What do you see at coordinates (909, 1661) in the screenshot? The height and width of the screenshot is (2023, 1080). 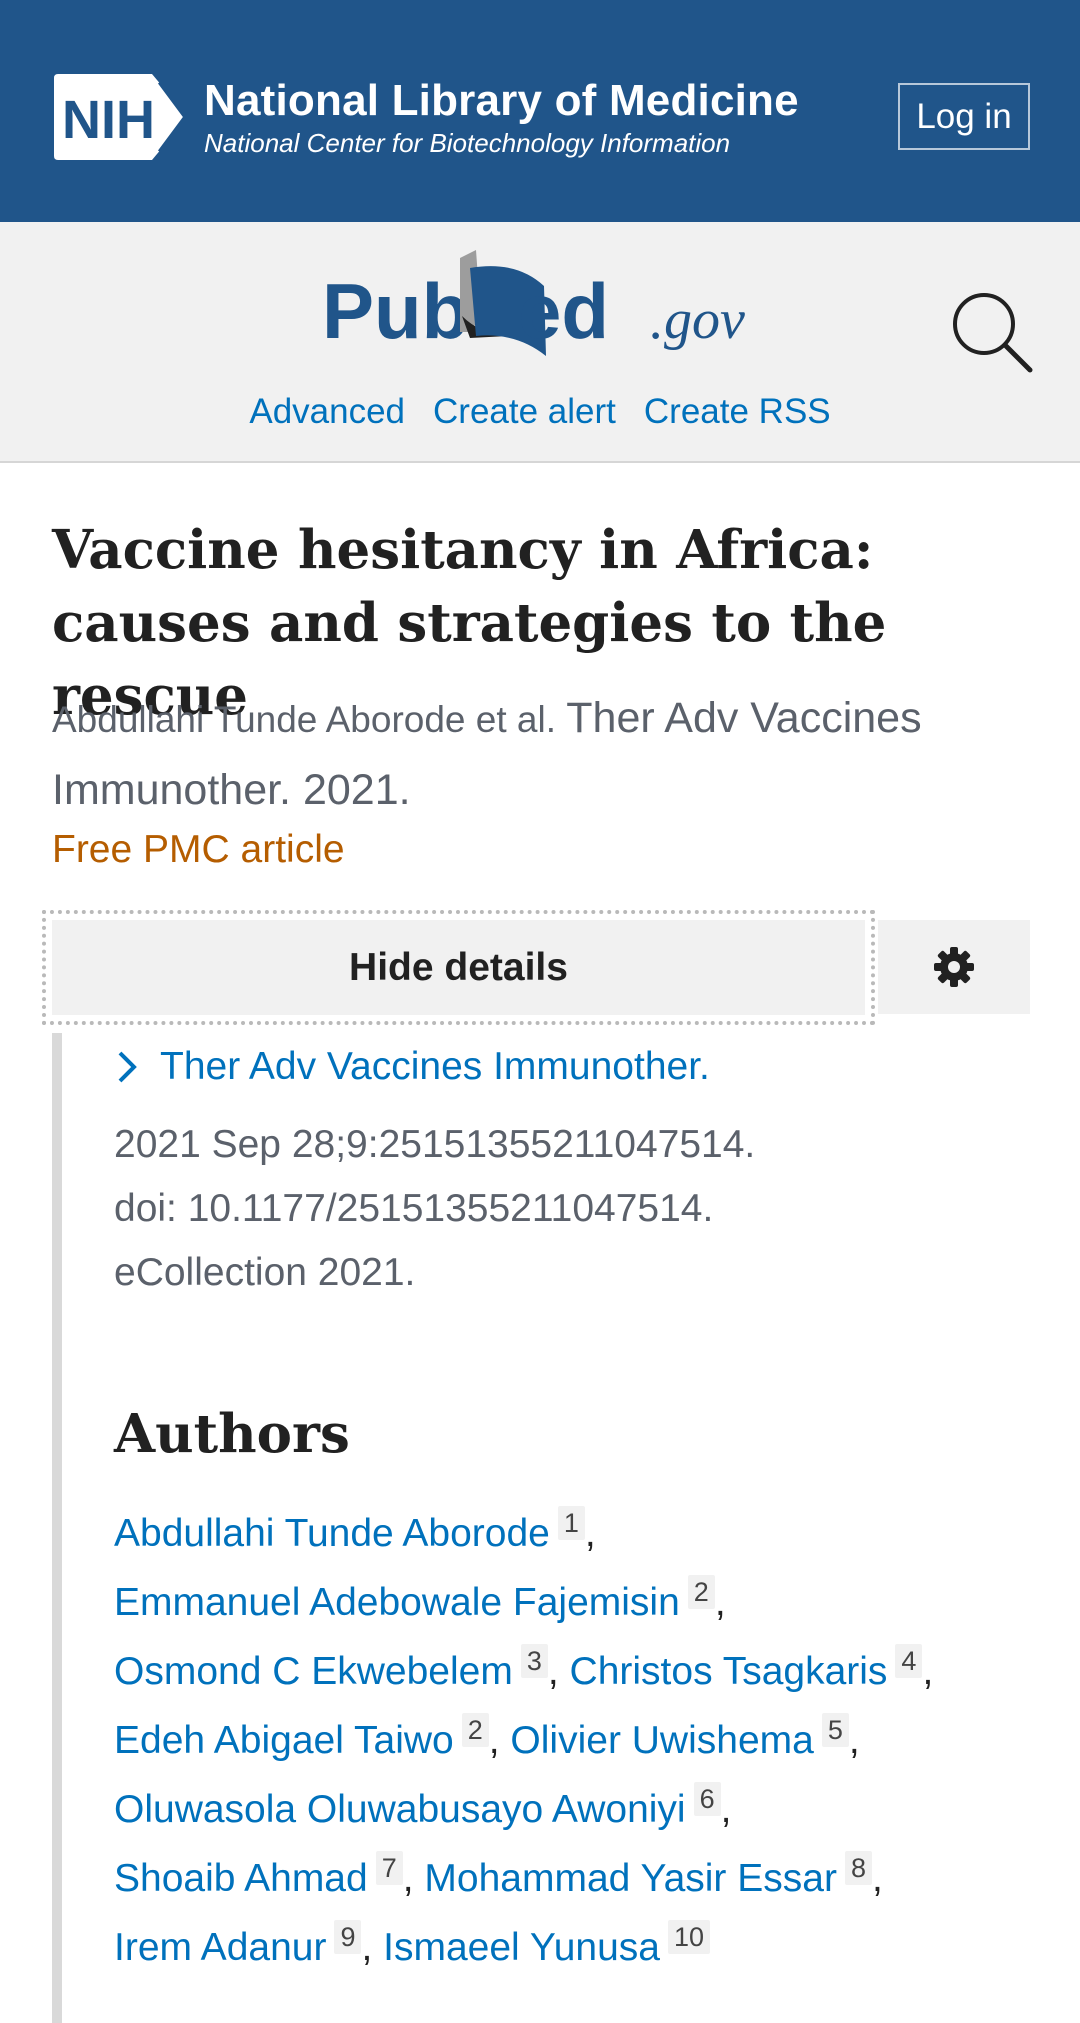 I see `affiliation-badge: 4` at bounding box center [909, 1661].